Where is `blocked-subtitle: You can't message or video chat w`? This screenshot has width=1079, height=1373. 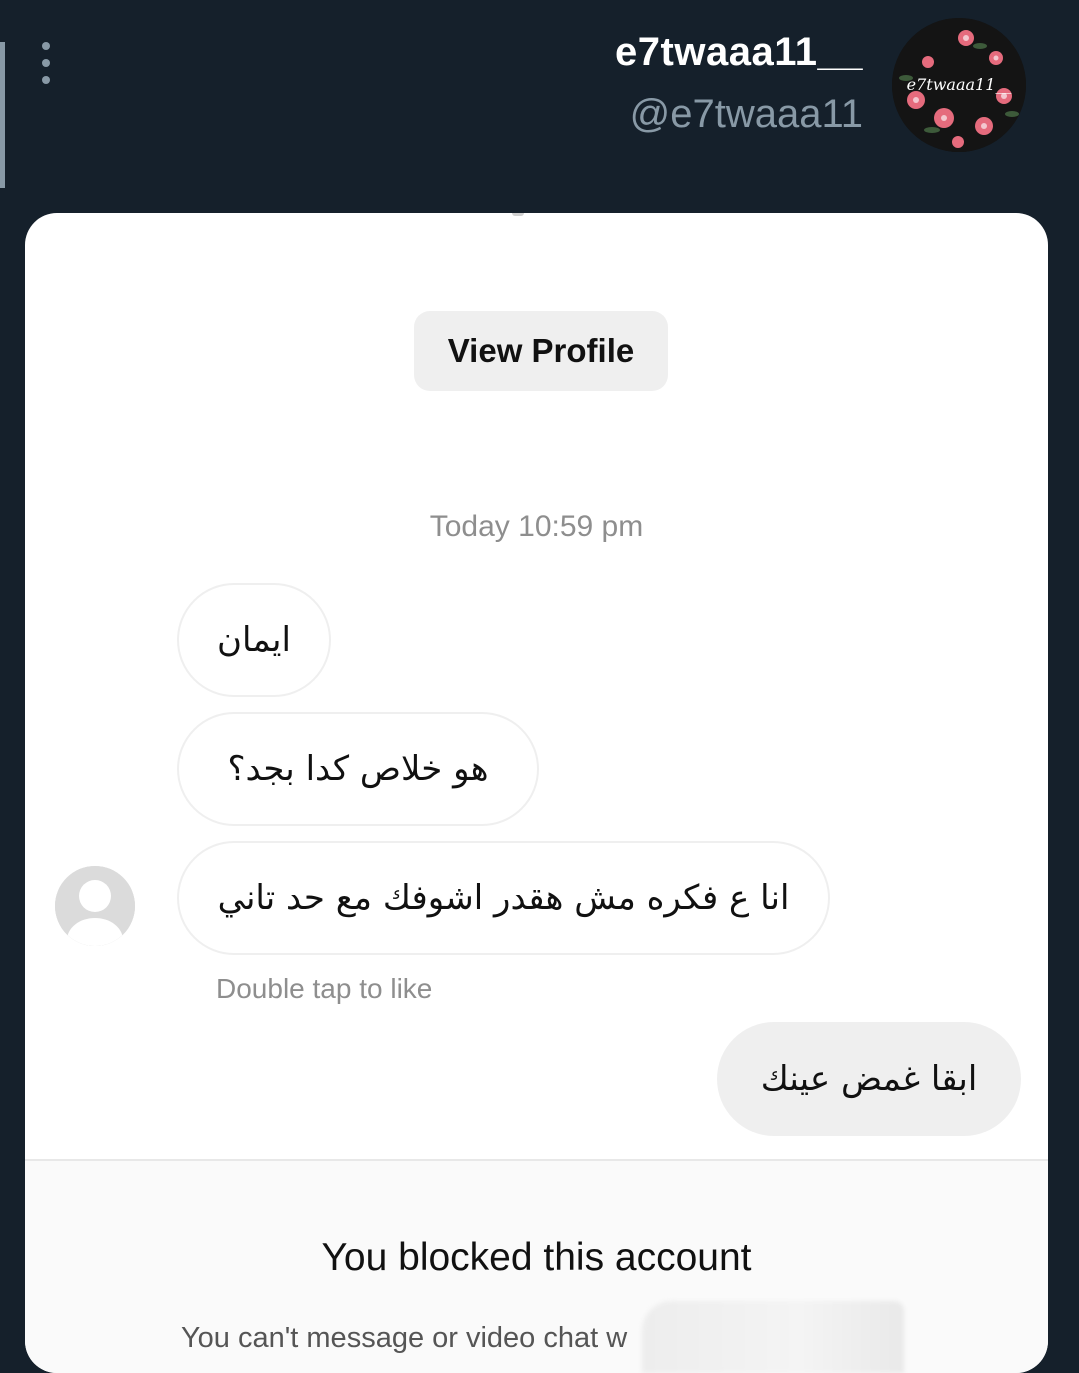 blocked-subtitle: You can't message or video chat w is located at coordinates (404, 1338).